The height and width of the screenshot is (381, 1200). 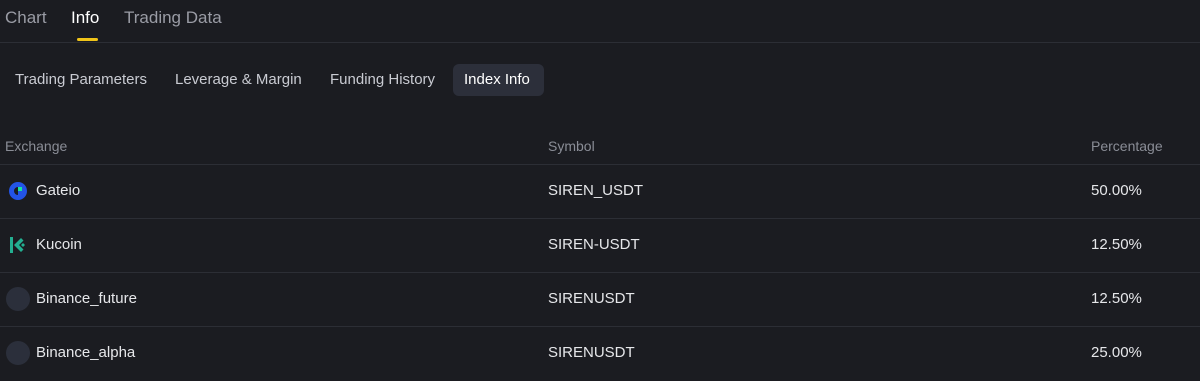 What do you see at coordinates (87, 39) in the screenshot?
I see `active-tab-indicator` at bounding box center [87, 39].